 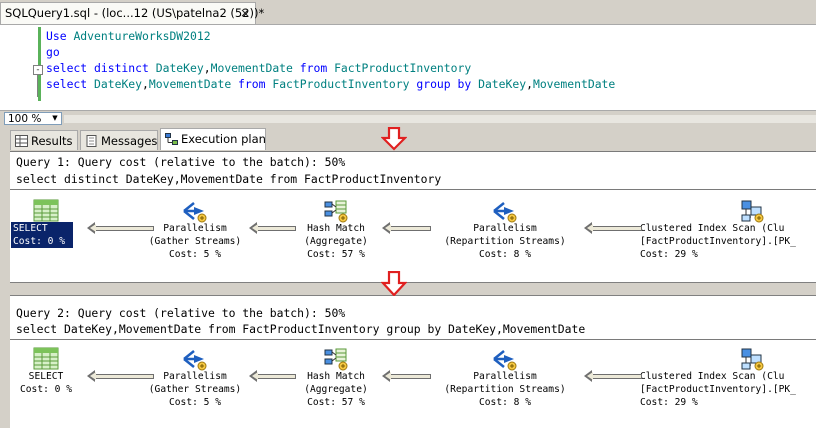 I want to click on results-tabstrip: Results Messages Execution plan, so click(x=408, y=139).